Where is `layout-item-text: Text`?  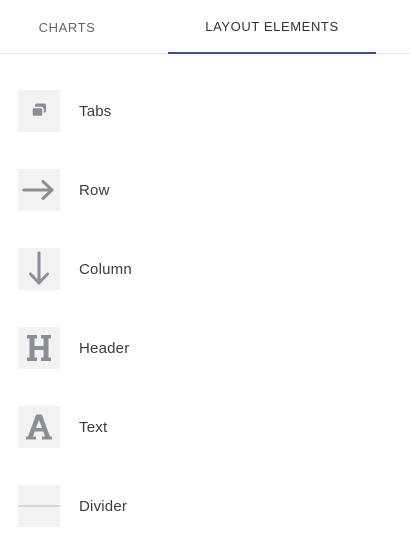 layout-item-text: Text is located at coordinates (205, 428).